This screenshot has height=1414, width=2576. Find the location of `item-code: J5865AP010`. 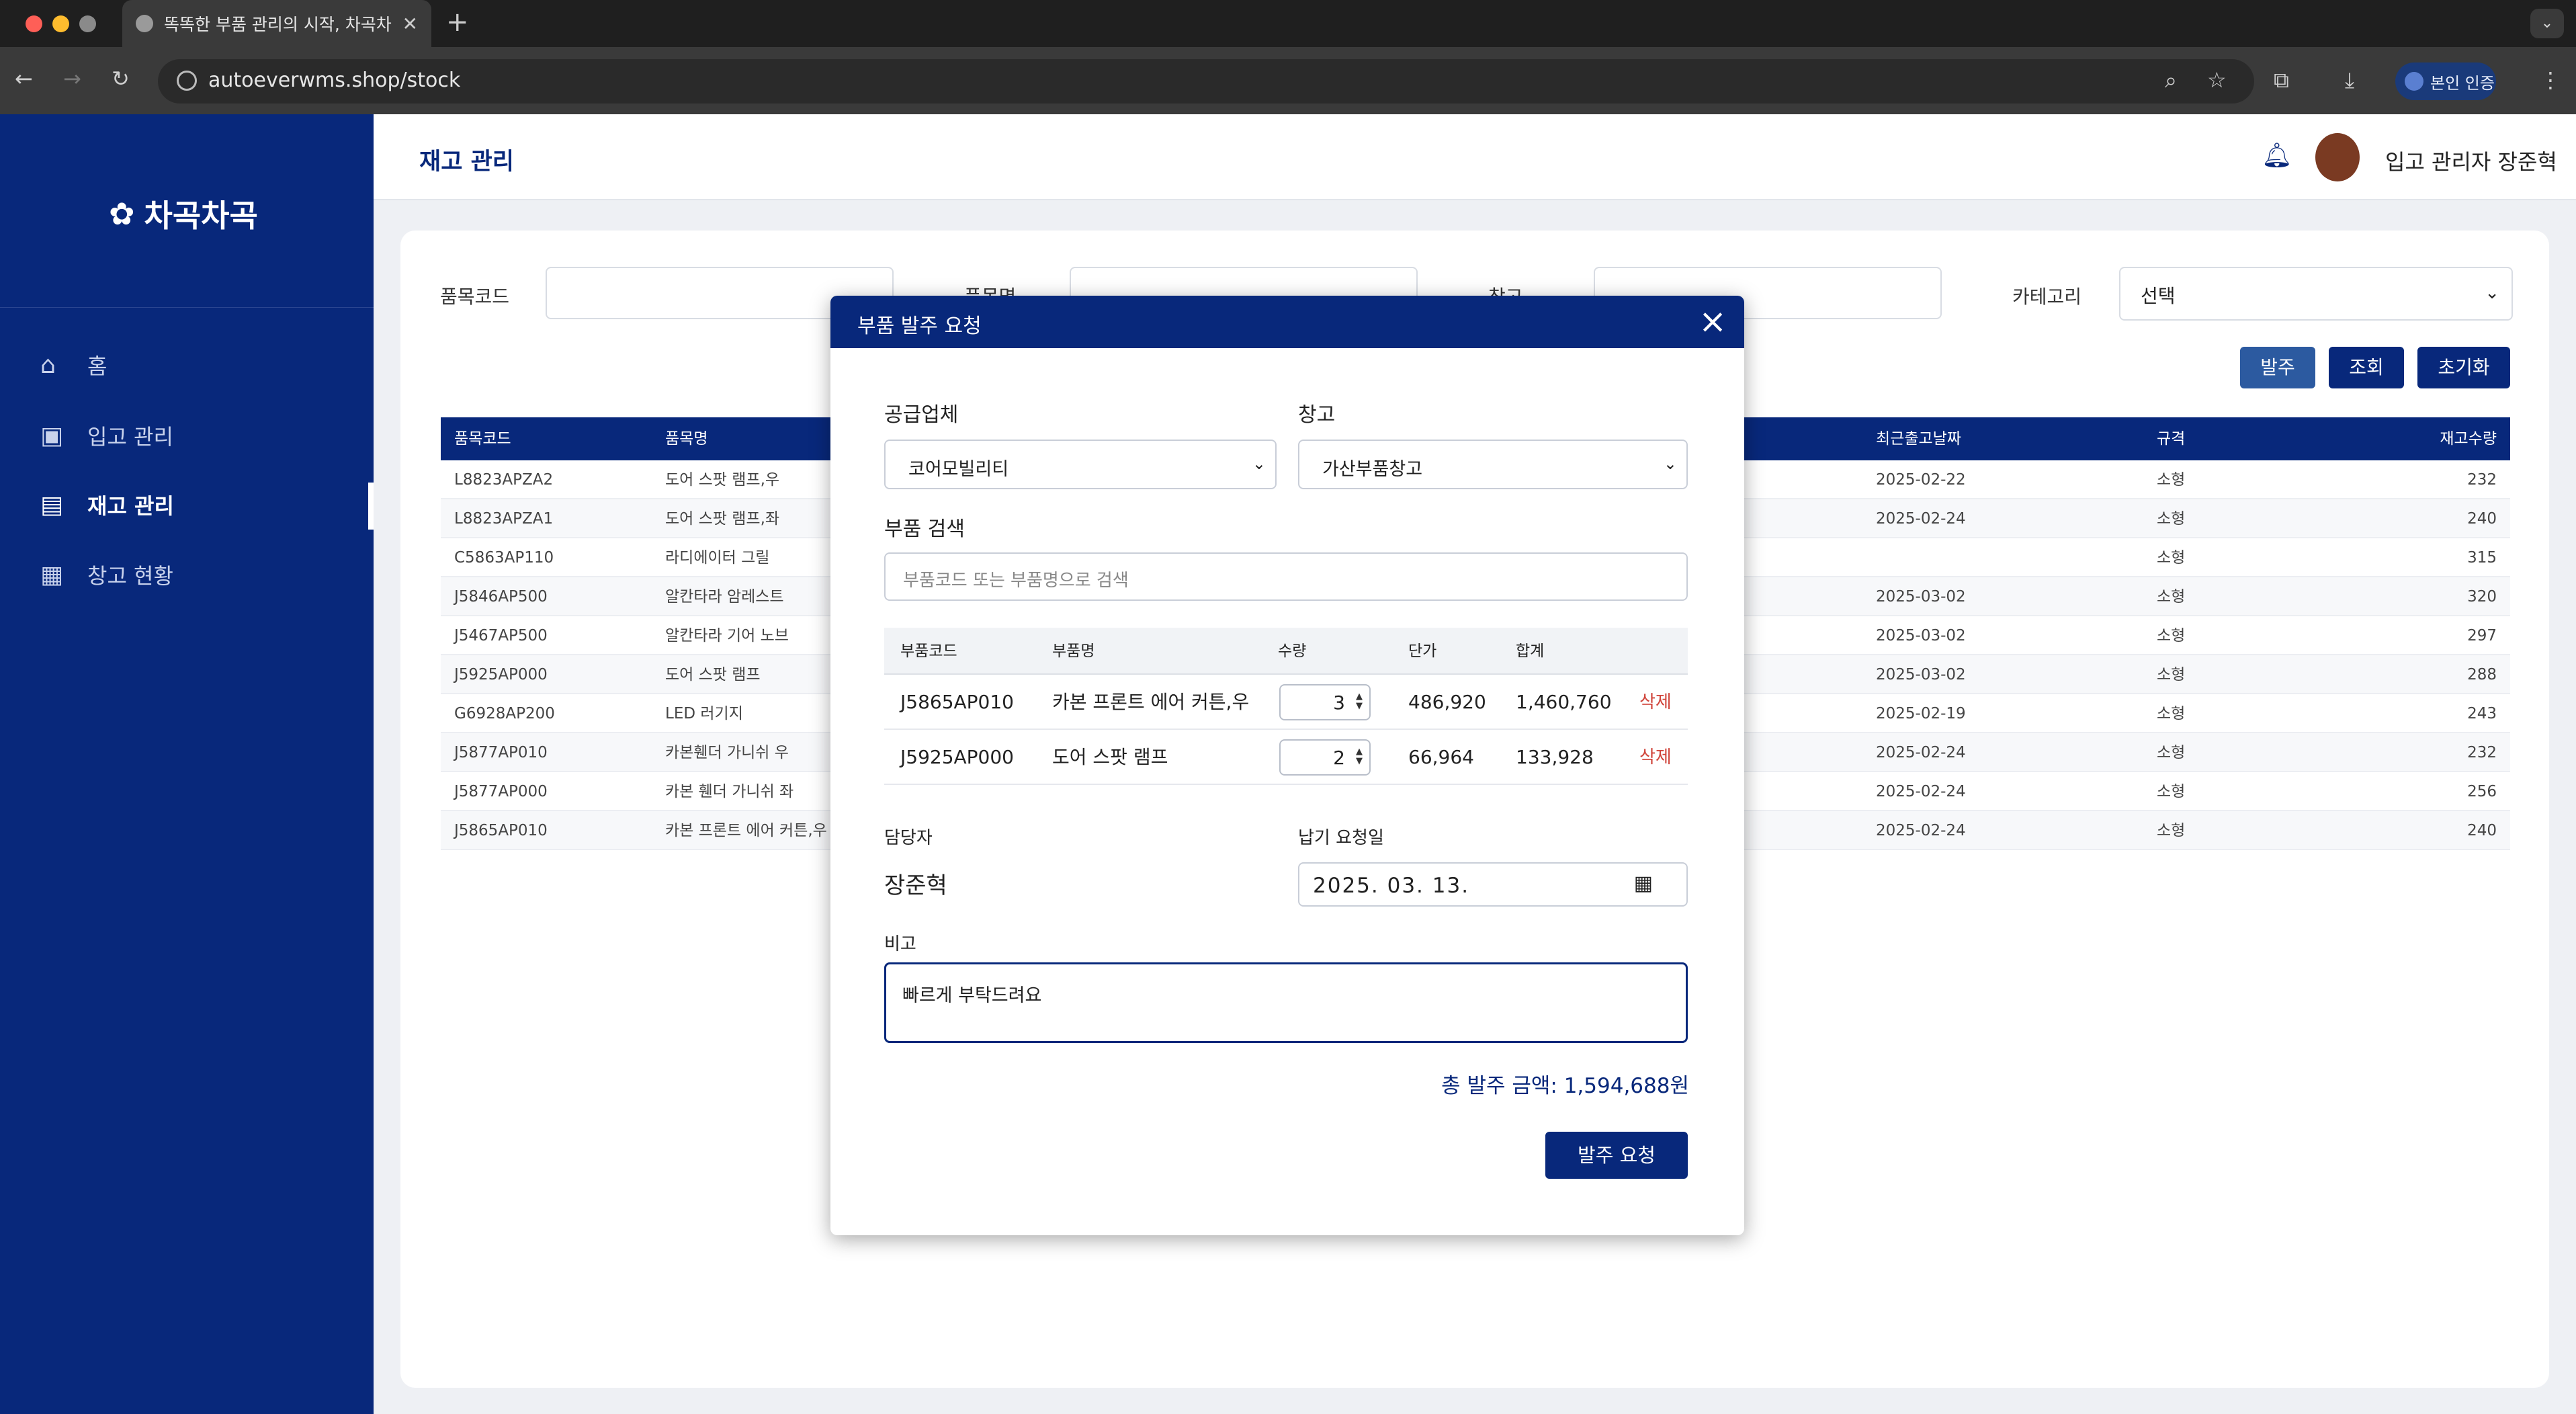

item-code: J5865AP010 is located at coordinates (957, 702).